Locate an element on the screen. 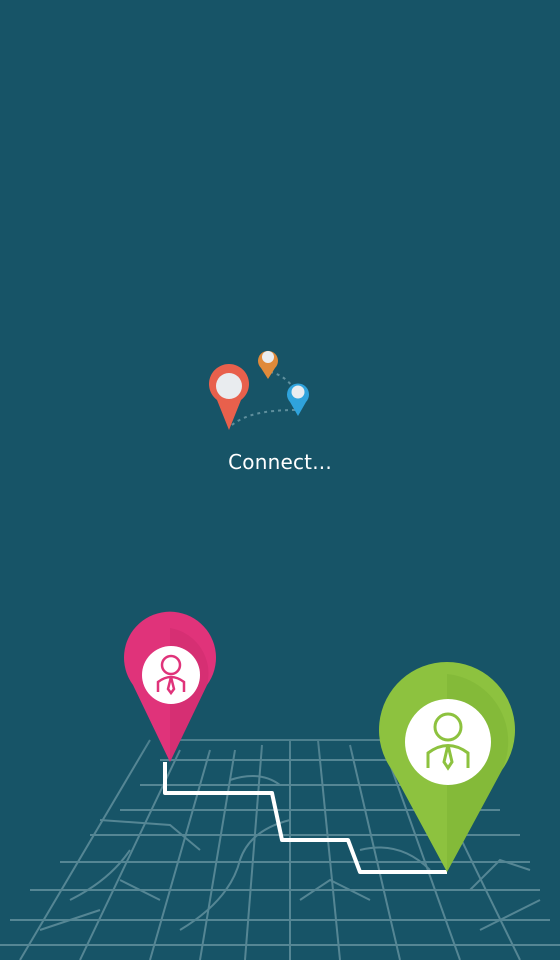  red-pin-icon is located at coordinates (229, 397).